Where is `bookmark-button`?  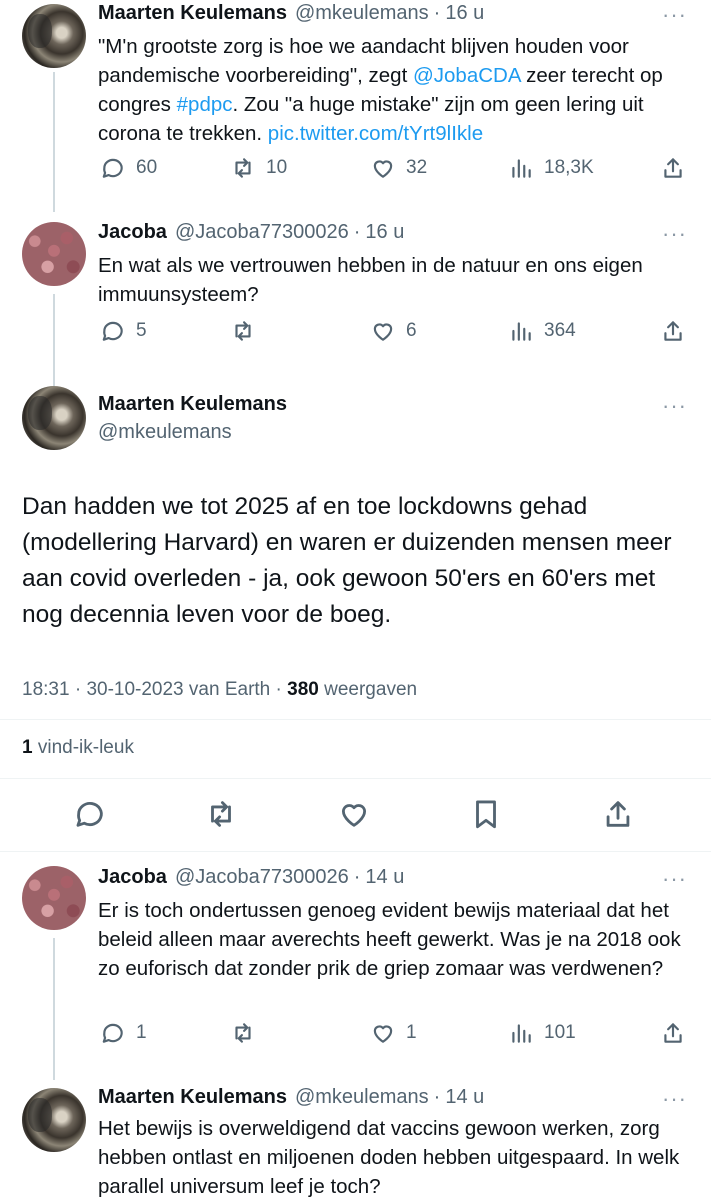
bookmark-button is located at coordinates (486, 814).